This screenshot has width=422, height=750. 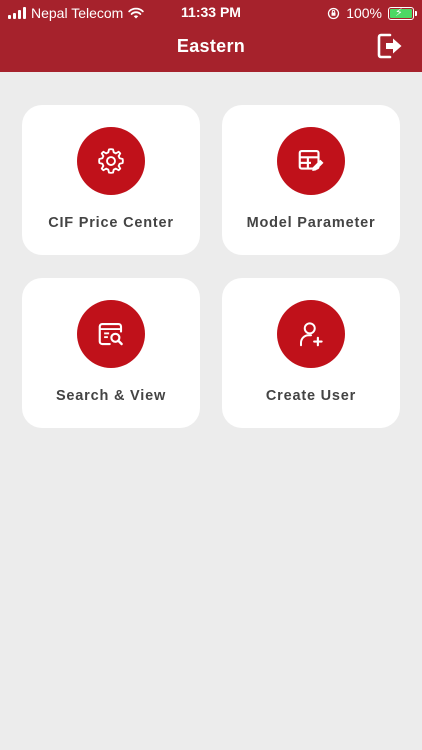 What do you see at coordinates (211, 46) in the screenshot?
I see `page-title: Eastern` at bounding box center [211, 46].